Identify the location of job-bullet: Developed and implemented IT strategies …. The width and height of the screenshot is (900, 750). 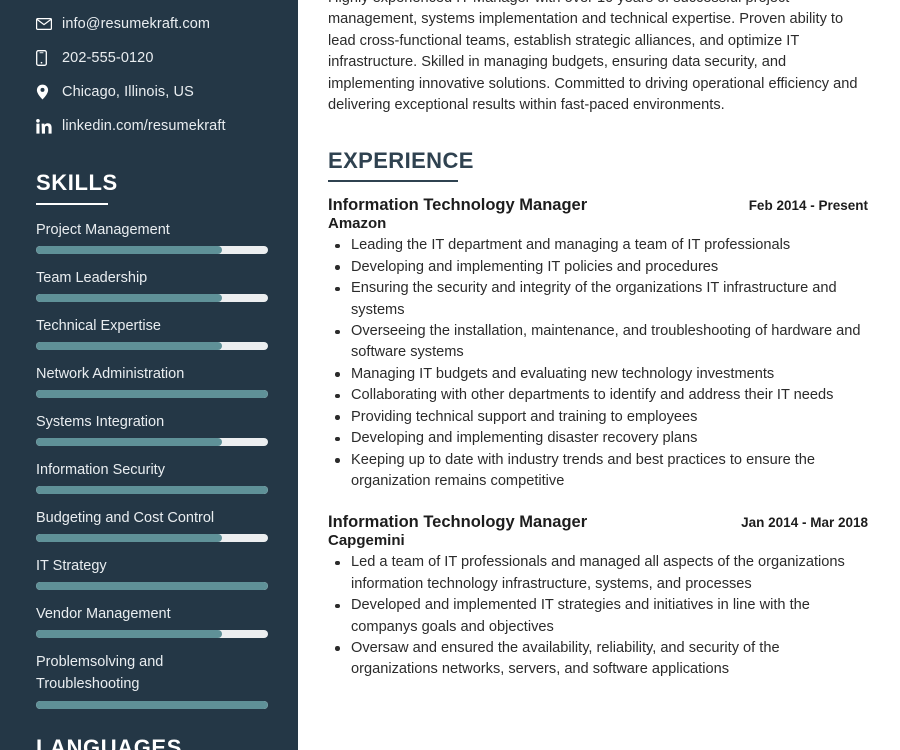
(598, 616).